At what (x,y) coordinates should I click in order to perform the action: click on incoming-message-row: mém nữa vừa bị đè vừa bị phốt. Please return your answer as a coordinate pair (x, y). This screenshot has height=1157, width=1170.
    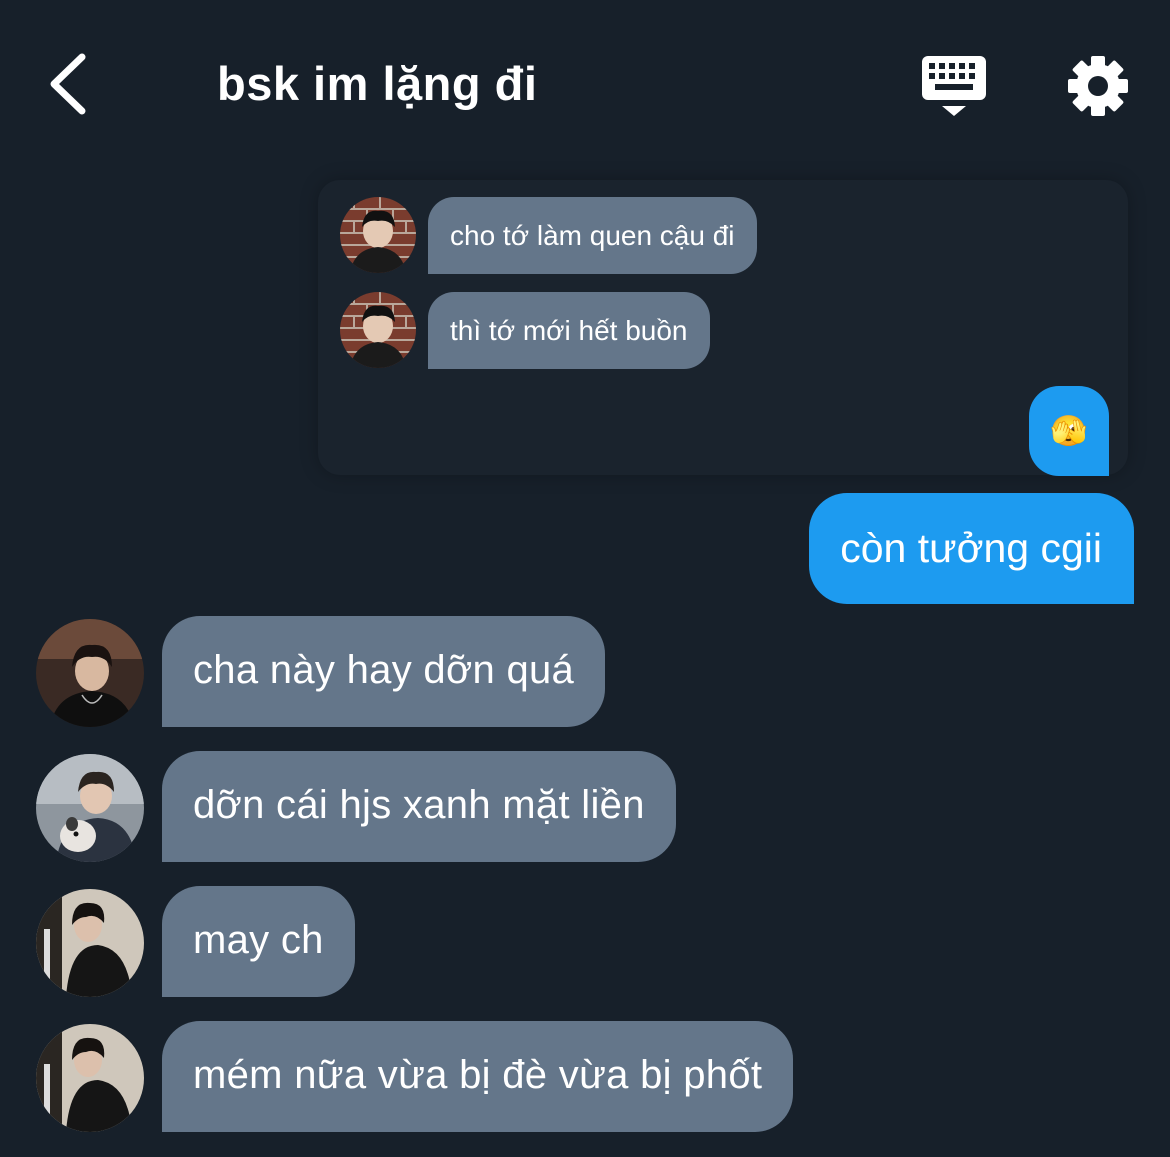
    Looking at the image, I should click on (415, 1076).